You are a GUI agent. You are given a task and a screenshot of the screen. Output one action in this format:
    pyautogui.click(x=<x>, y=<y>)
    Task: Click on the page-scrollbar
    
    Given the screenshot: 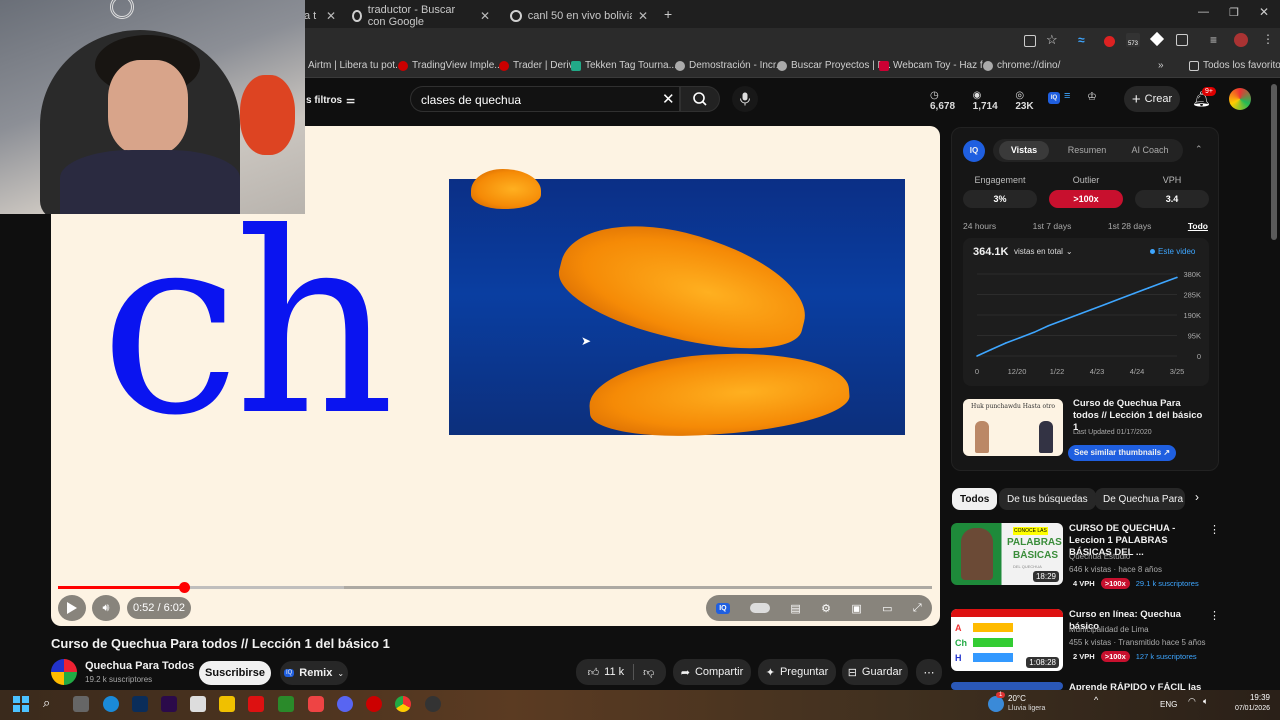 What is the action you would take?
    pyautogui.click(x=1274, y=162)
    